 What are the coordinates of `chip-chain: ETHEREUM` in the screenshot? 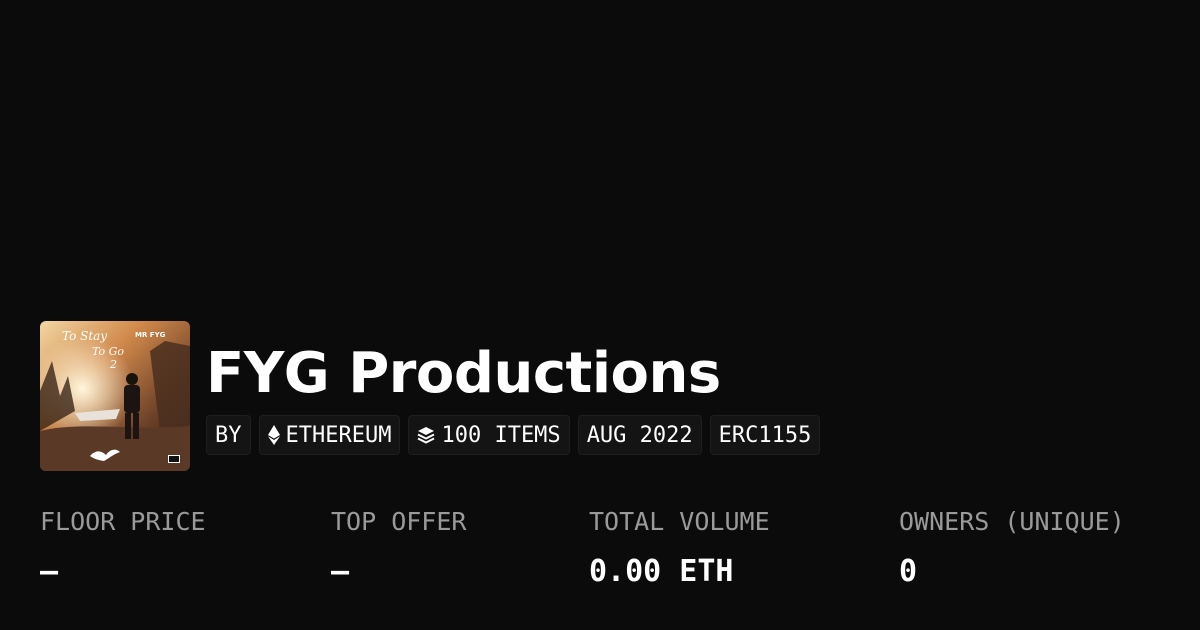 It's located at (329, 435).